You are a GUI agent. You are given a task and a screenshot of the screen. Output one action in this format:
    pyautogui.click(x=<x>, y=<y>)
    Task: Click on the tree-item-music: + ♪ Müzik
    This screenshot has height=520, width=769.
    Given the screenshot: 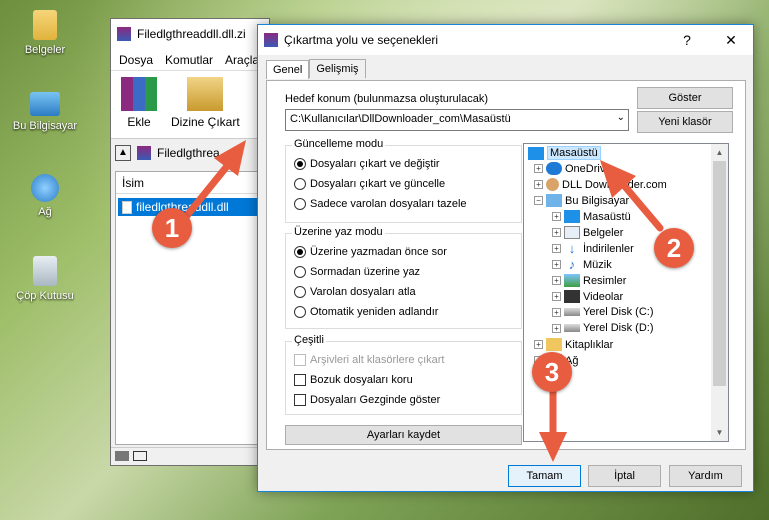 What is the action you would take?
    pyautogui.click(x=582, y=264)
    